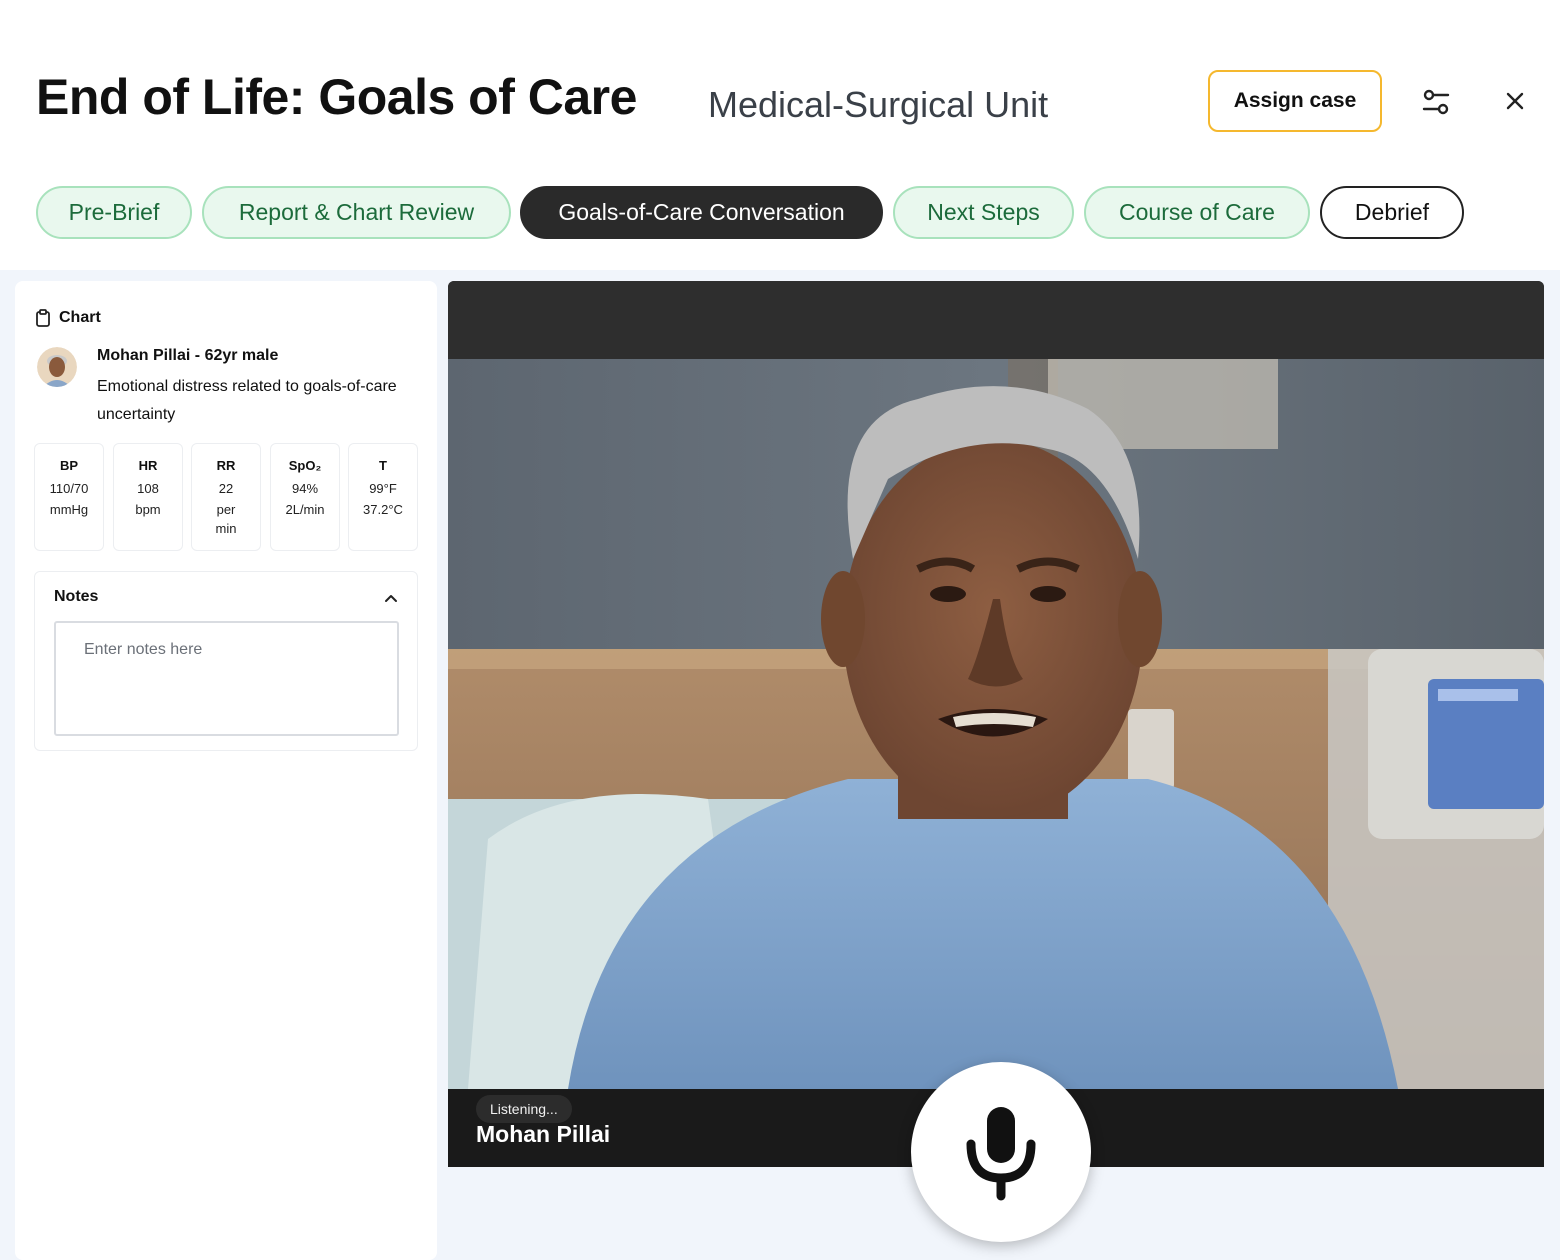 The height and width of the screenshot is (1260, 1560). What do you see at coordinates (57, 367) in the screenshot?
I see `patient-avatar` at bounding box center [57, 367].